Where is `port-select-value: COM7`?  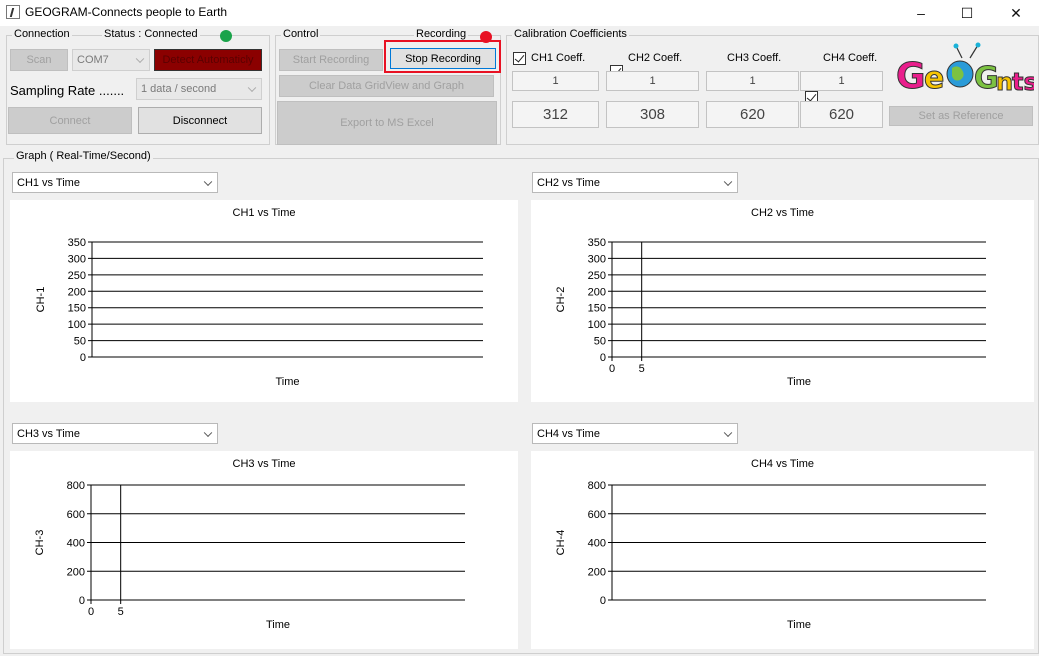 port-select-value: COM7 is located at coordinates (93, 60).